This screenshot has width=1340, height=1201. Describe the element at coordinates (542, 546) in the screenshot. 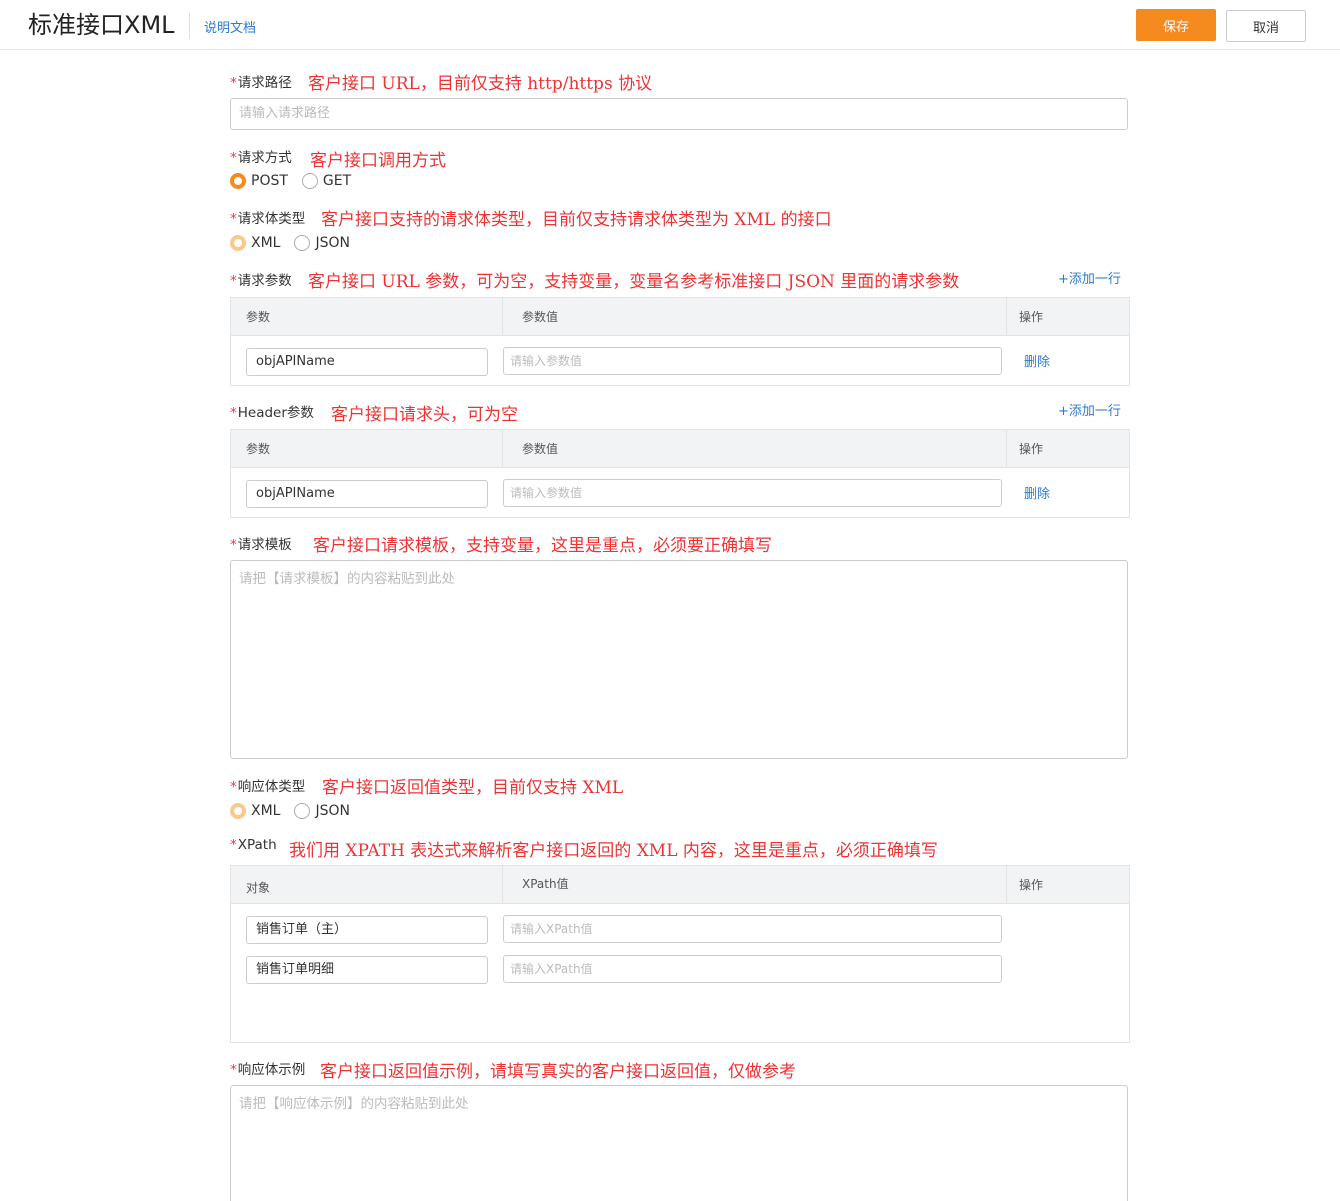

I see `template-note: 客户接口请求模板，支持变量，这里是重点，必须要正确填写` at that location.